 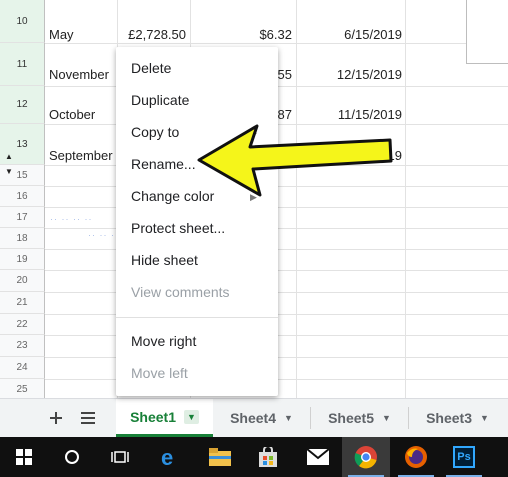 What do you see at coordinates (22, 21) in the screenshot?
I see `row-header-10: 10` at bounding box center [22, 21].